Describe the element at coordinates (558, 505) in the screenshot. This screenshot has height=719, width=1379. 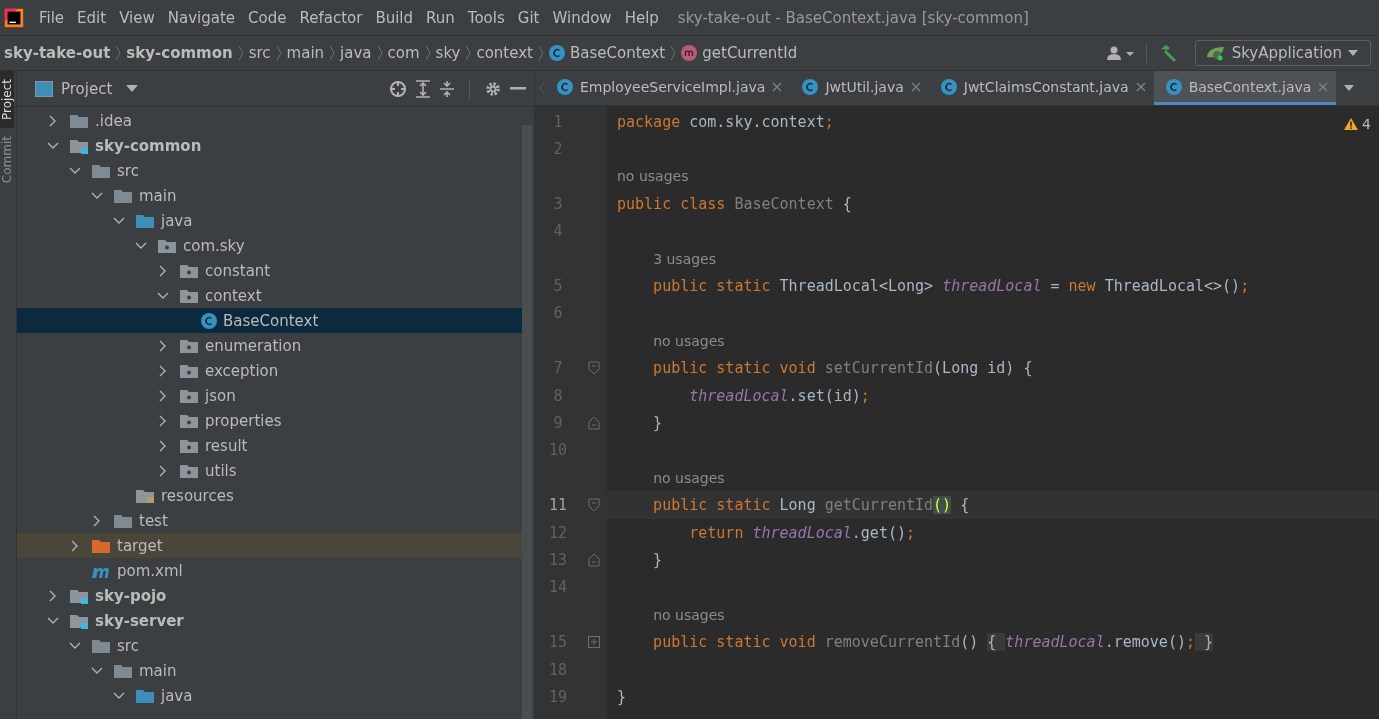
I see `line-number: 11` at that location.